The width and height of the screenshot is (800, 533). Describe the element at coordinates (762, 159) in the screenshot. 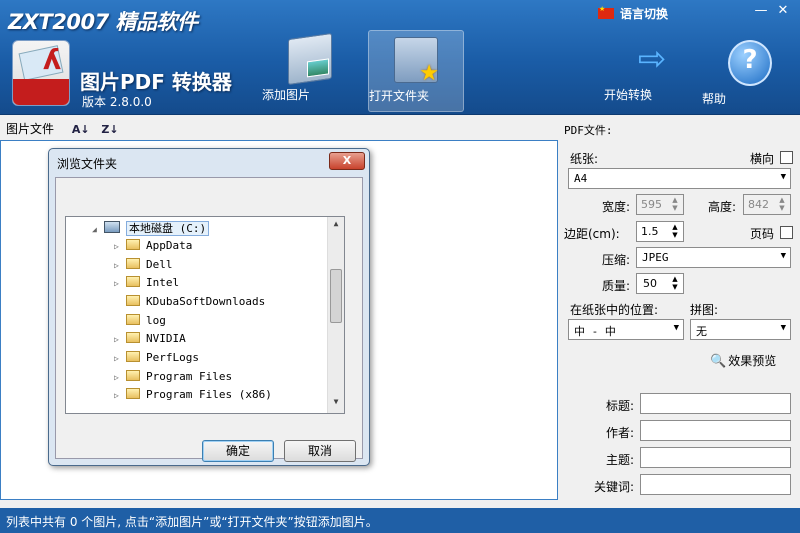

I see `landscape-label: 横向` at that location.